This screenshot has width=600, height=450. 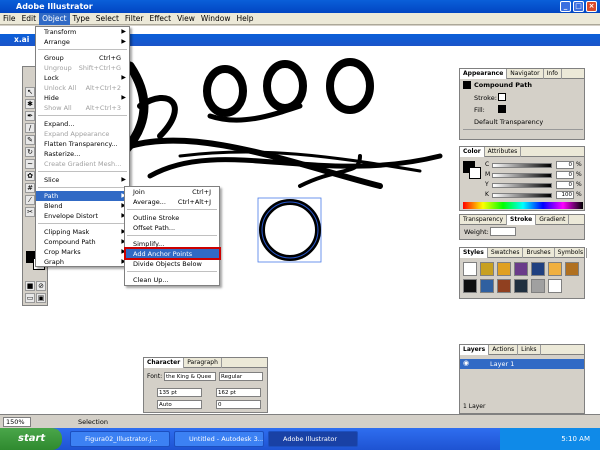 What do you see at coordinates (203, 363) in the screenshot?
I see `tab-paragraph: Paragraph` at bounding box center [203, 363].